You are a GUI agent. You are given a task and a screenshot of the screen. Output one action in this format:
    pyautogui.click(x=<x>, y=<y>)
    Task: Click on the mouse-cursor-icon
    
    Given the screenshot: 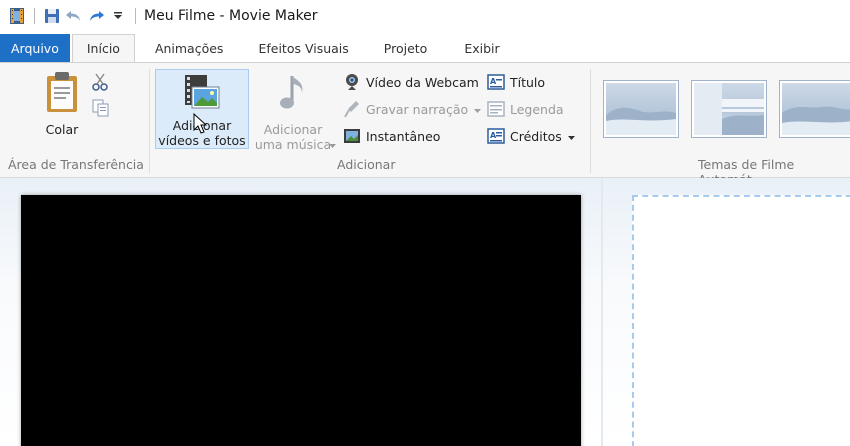 What is the action you would take?
    pyautogui.click(x=200, y=125)
    